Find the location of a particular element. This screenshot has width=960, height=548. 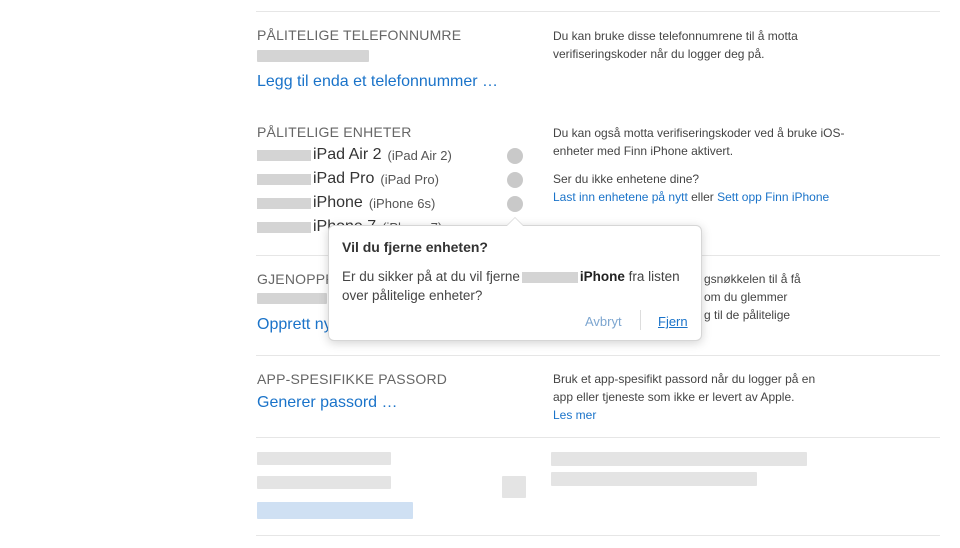

blurred-control is located at coordinates (514, 487).